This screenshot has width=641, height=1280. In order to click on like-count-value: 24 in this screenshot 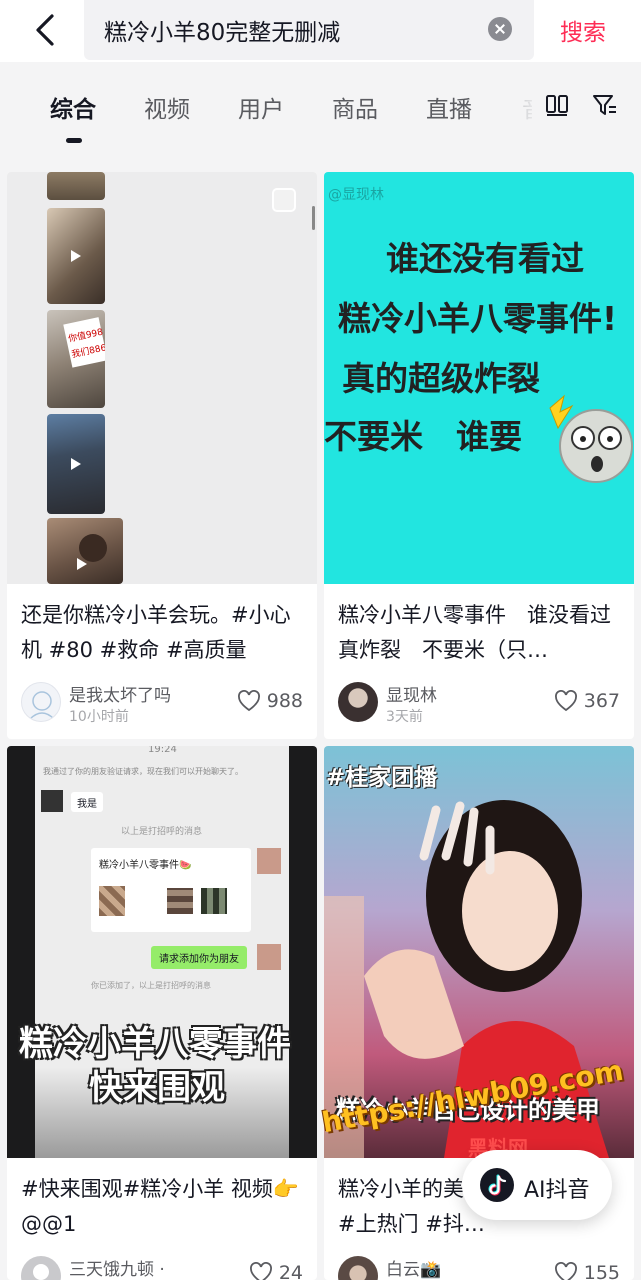, I will do `click(290, 1271)`.